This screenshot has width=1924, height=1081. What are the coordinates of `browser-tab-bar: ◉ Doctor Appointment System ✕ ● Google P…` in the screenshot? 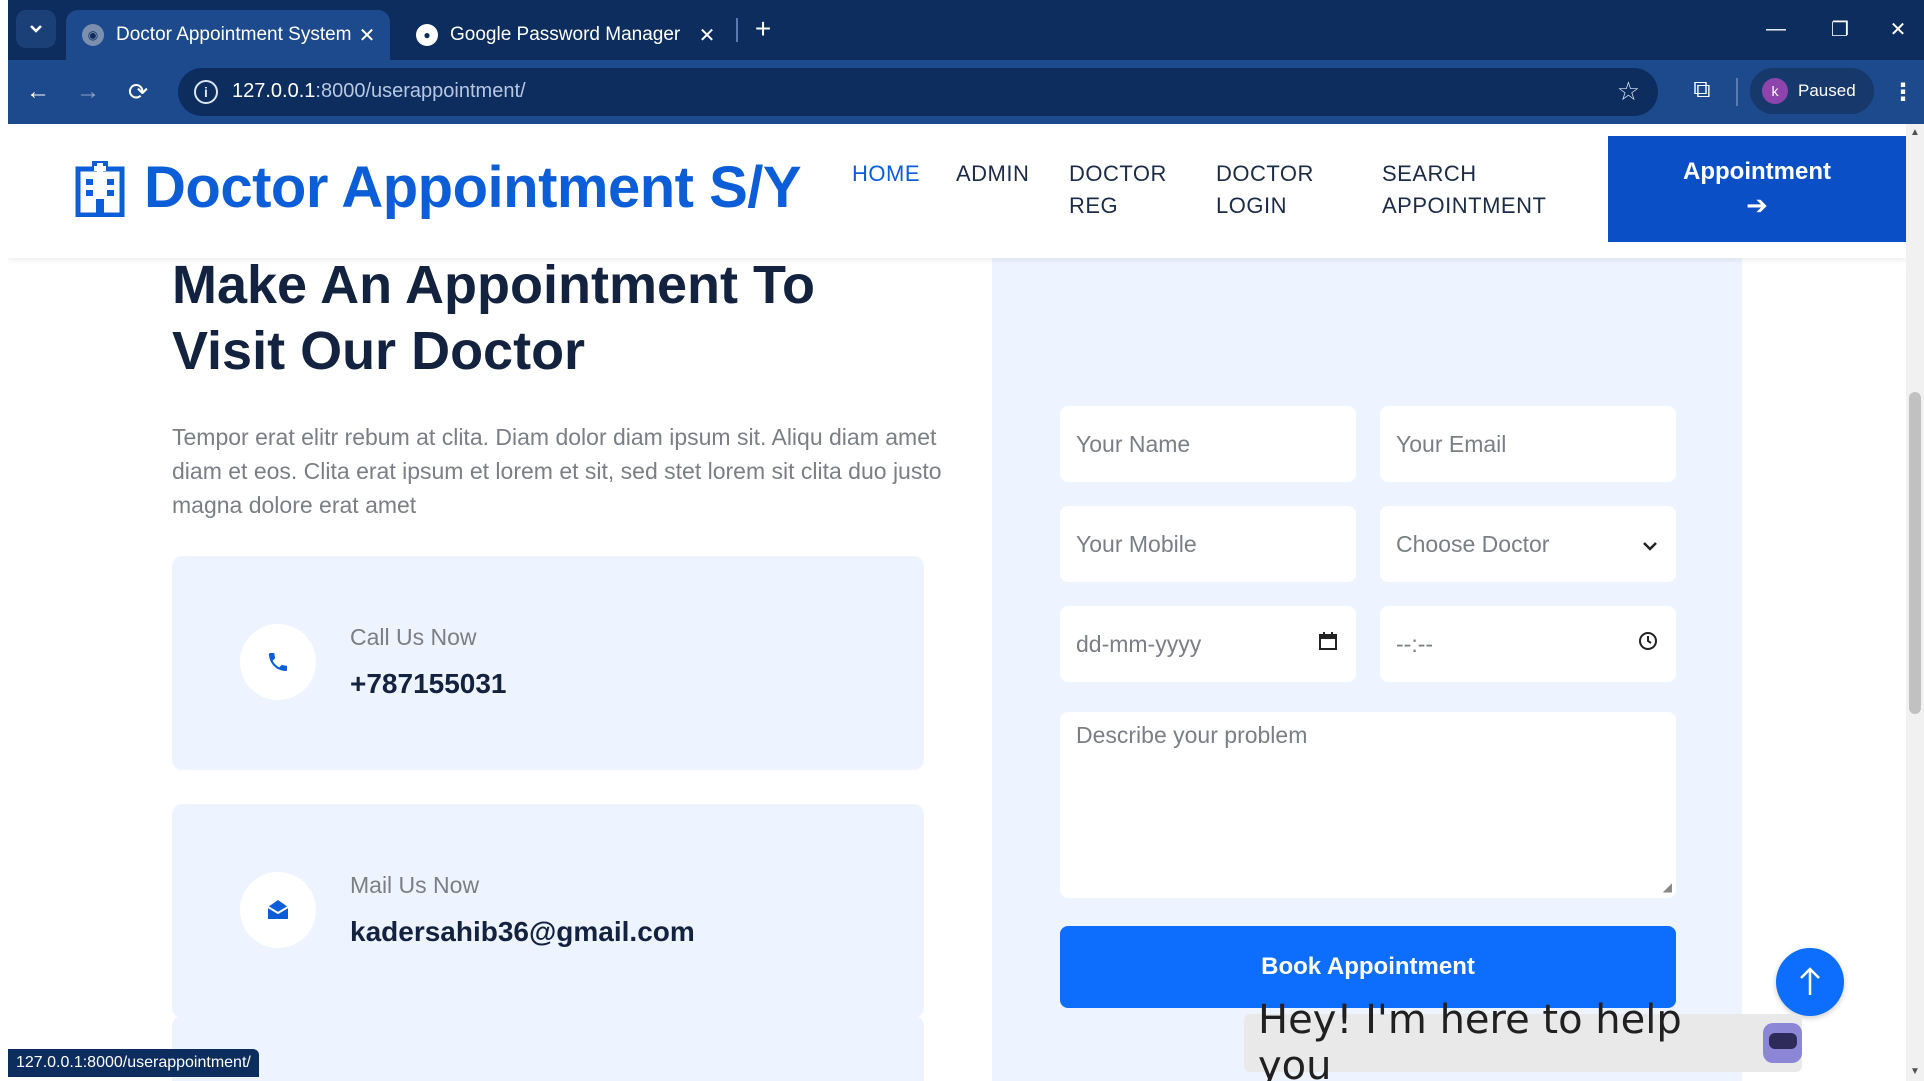 It's located at (966, 30).